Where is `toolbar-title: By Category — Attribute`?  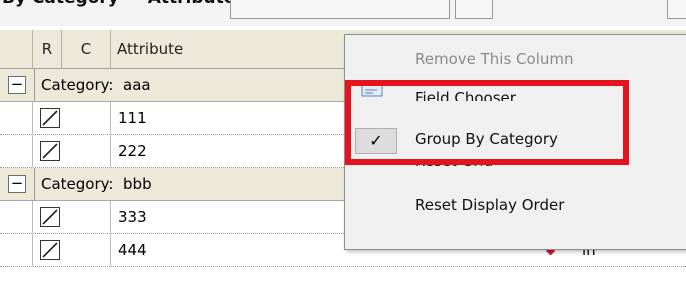
toolbar-title: By Category — Attribute is located at coordinates (118, 4).